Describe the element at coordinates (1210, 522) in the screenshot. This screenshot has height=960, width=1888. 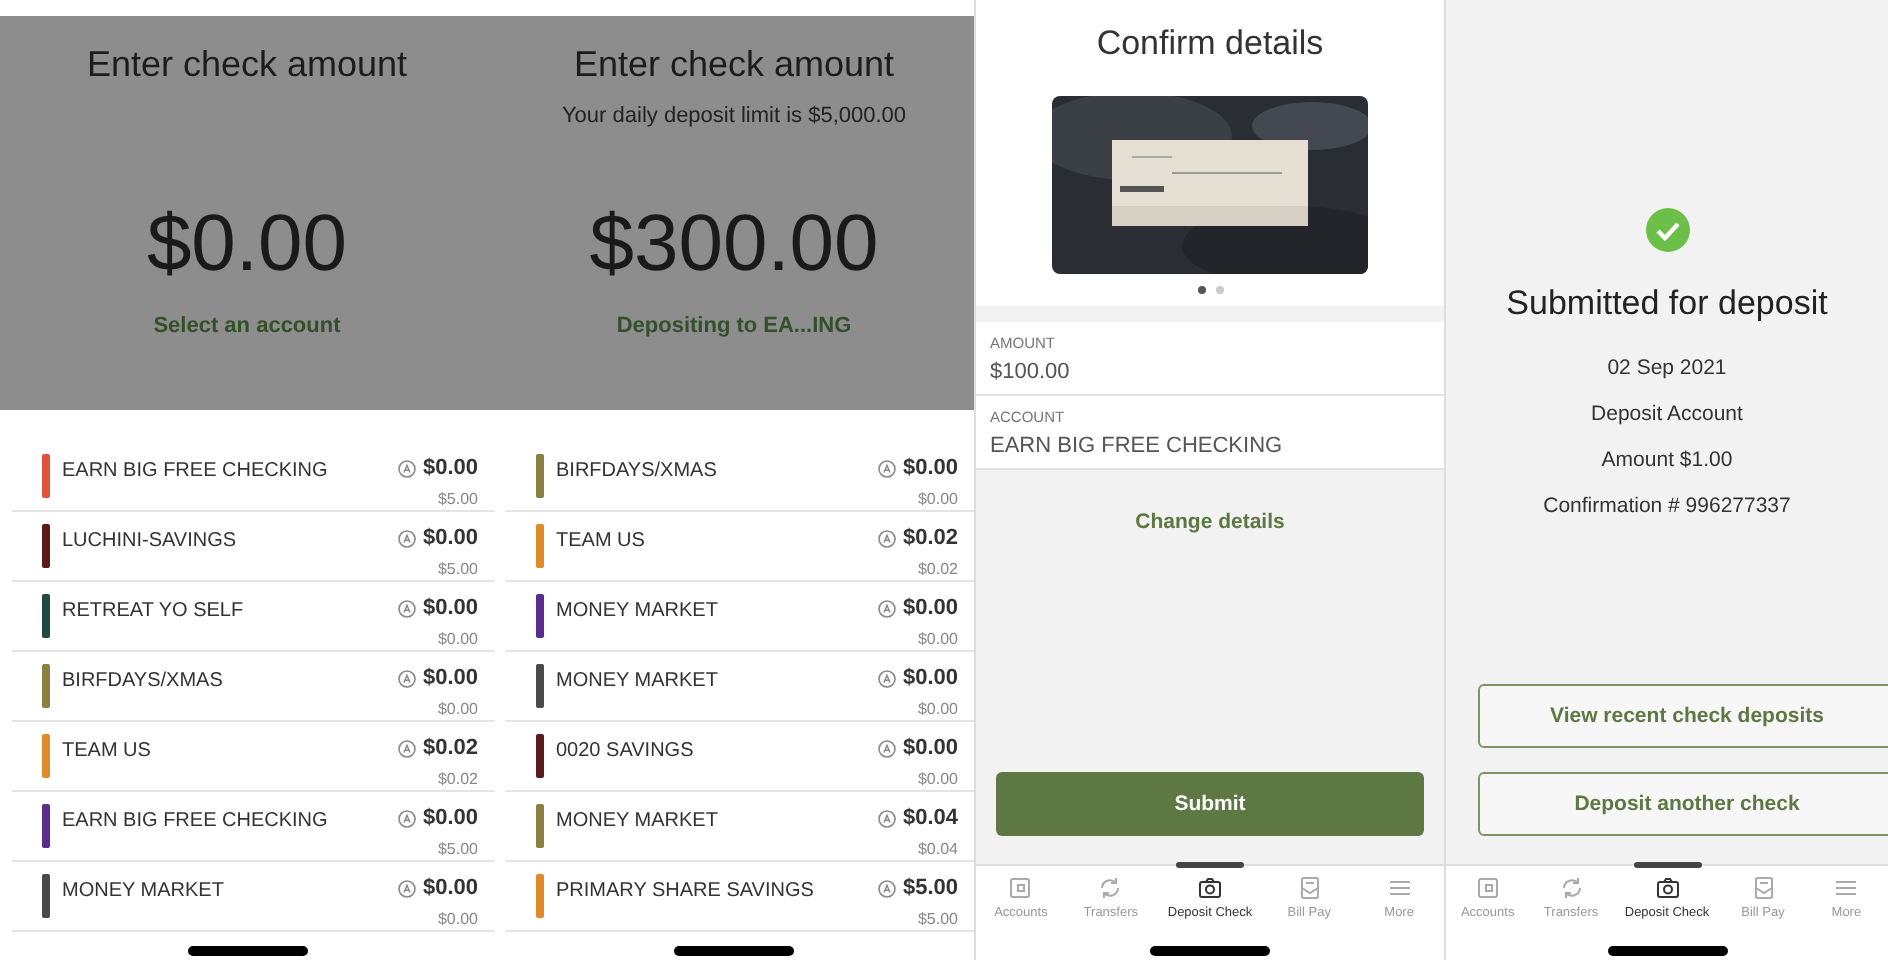
I see `change-details-link: Change details` at that location.